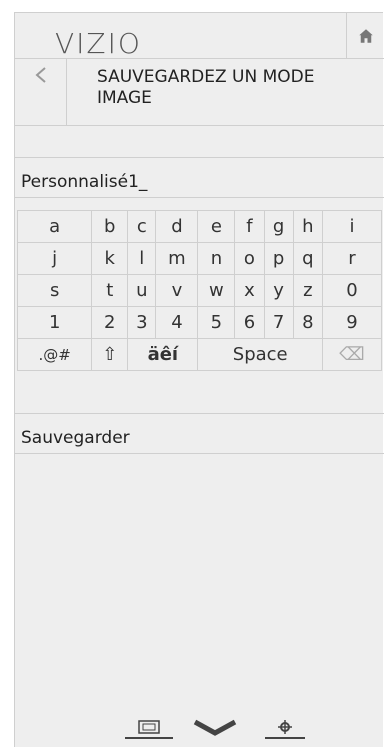 This screenshot has width=384, height=747. I want to click on key-8: 8, so click(307, 322).